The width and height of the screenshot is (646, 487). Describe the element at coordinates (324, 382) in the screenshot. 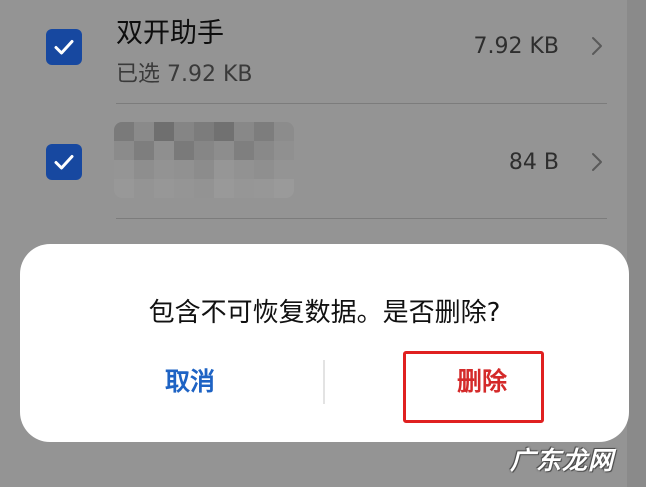

I see `button-separator` at that location.